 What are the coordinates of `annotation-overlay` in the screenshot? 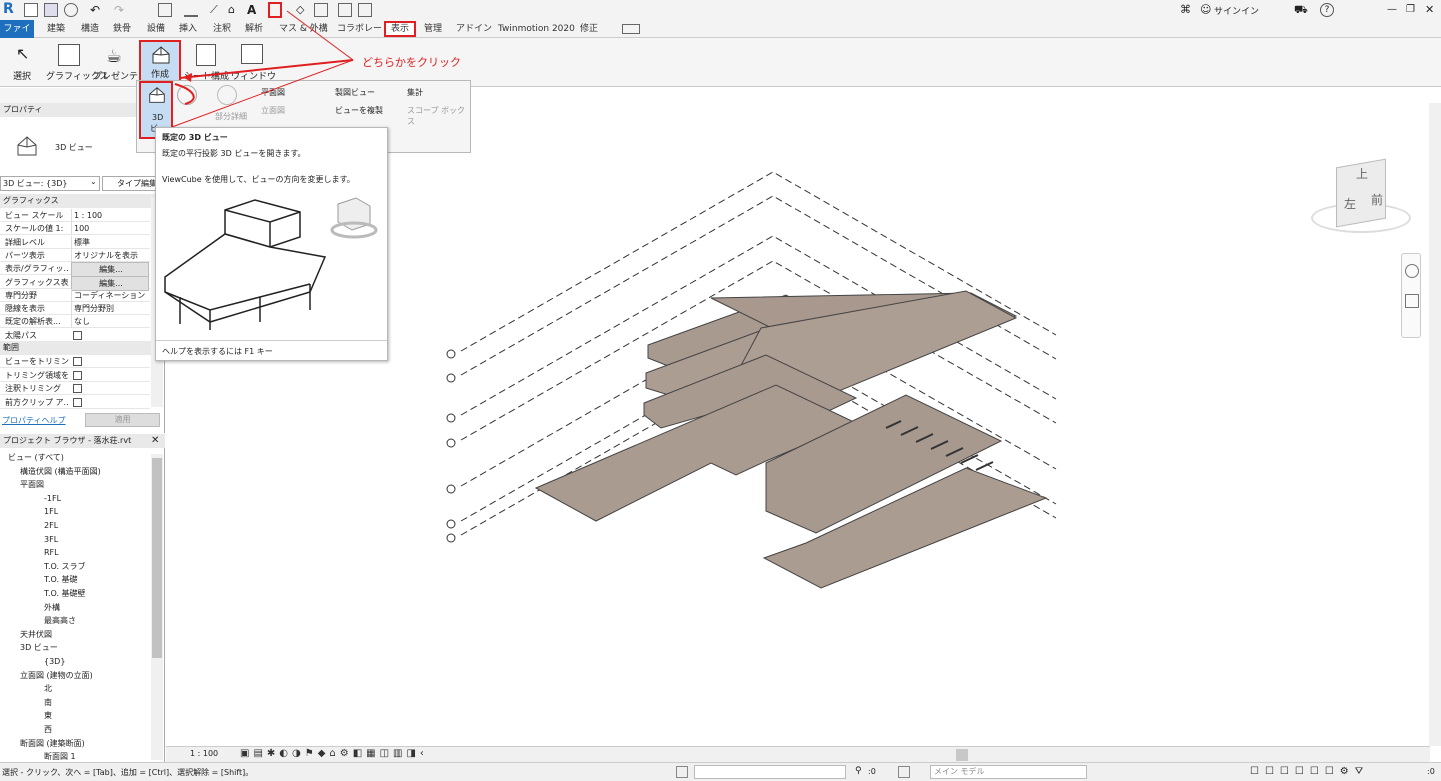 It's located at (262, 69).